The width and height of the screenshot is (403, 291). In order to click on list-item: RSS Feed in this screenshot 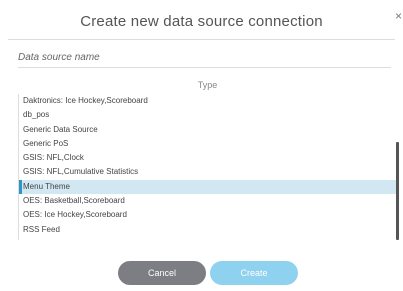, I will do `click(208, 230)`.